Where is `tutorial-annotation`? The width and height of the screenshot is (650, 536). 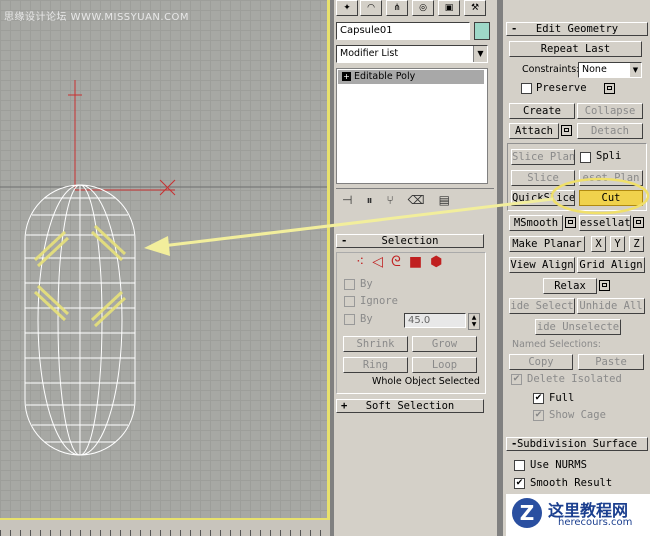
tutorial-annotation is located at coordinates (397, 216).